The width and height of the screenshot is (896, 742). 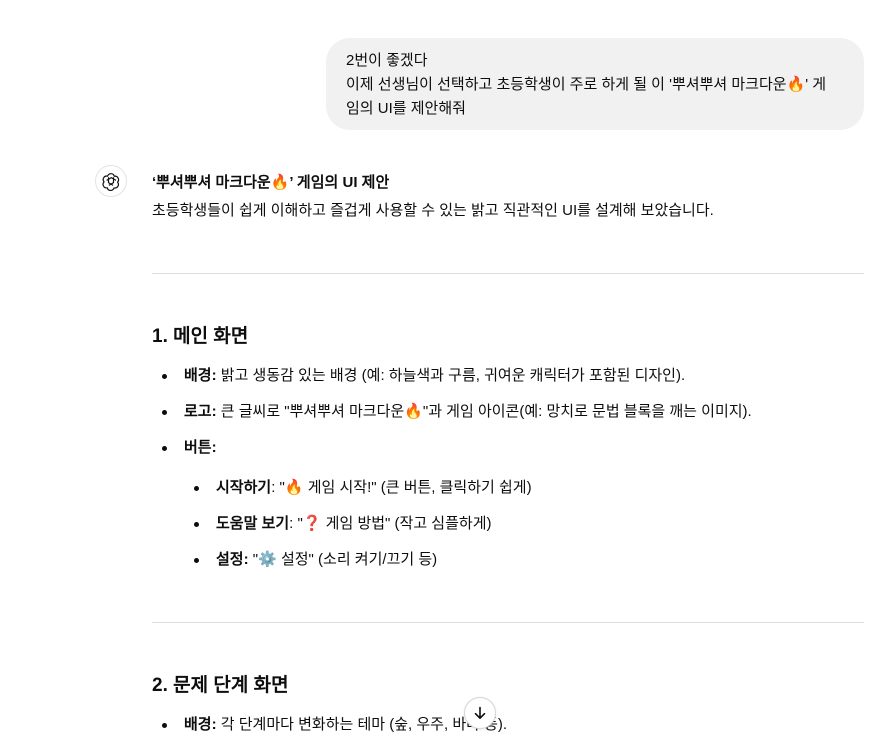 I want to click on user-message-line: 2번이 좋겠다, so click(x=387, y=60).